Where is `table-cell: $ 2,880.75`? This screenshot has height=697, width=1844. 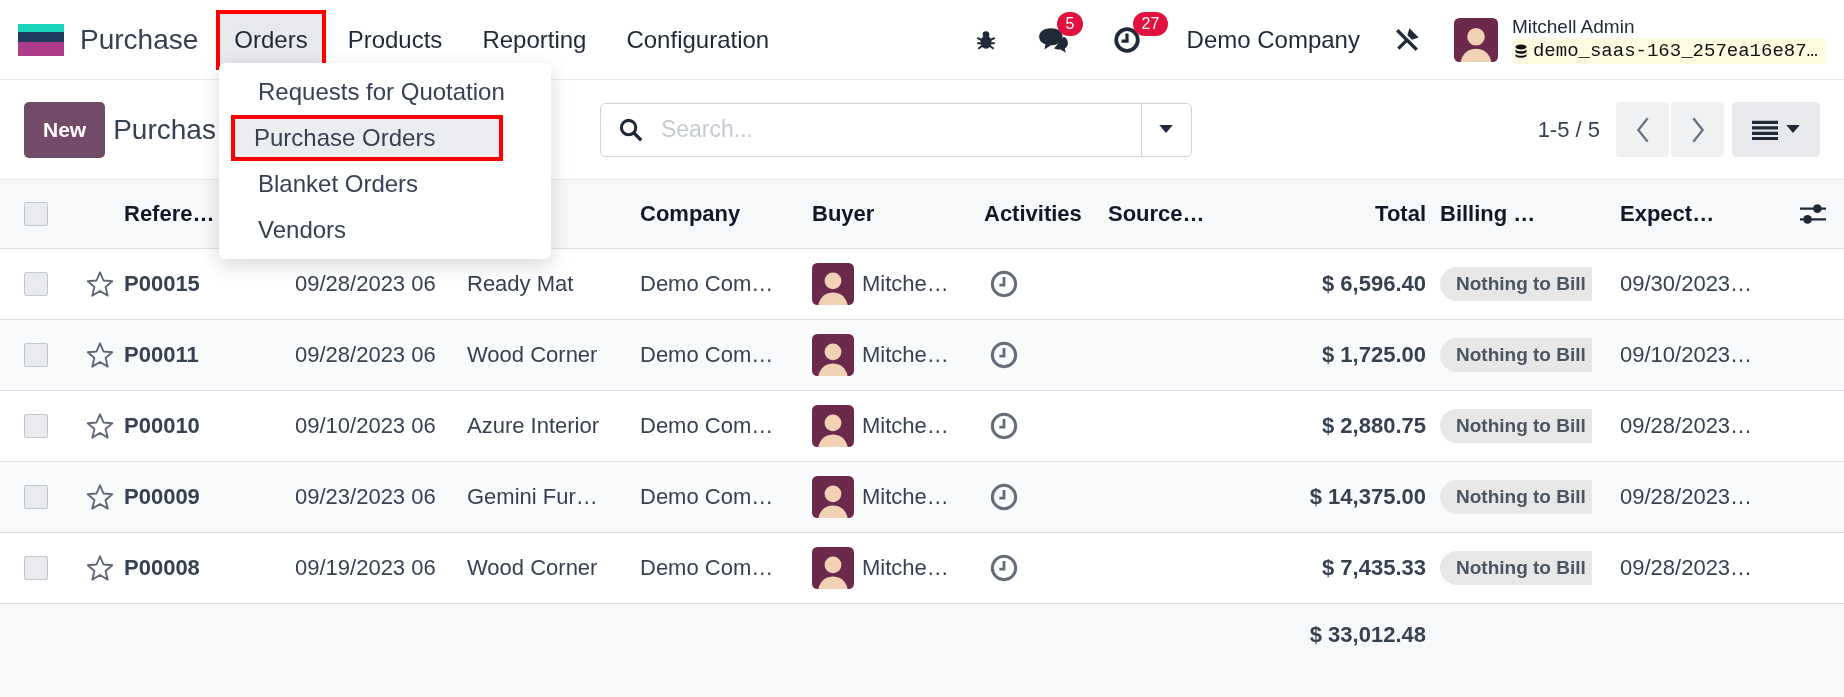 table-cell: $ 2,880.75 is located at coordinates (1374, 426).